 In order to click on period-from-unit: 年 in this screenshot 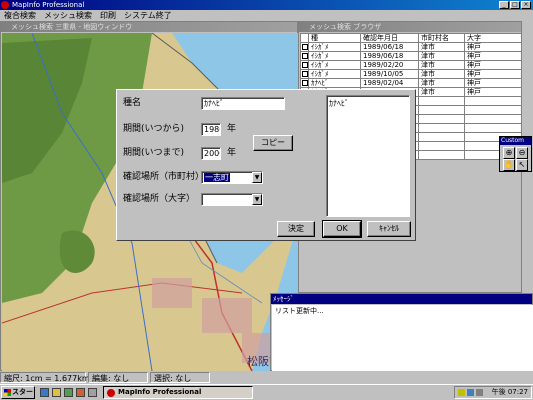, I will do `click(232, 129)`.